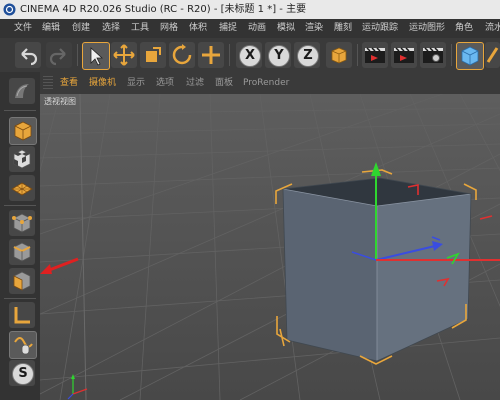 Image resolution: width=500 pixels, height=400 pixels. Describe the element at coordinates (22, 281) in the screenshot. I see `polygons-mode-icon` at that location.